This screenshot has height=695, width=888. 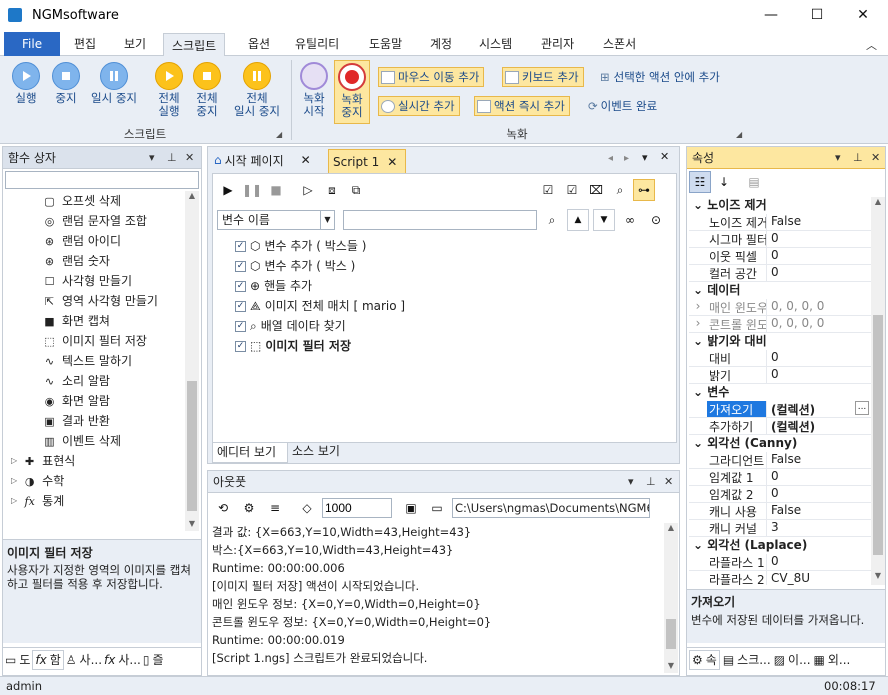 What do you see at coordinates (332, 190) in the screenshot?
I see `step-into-icon: ⧈` at bounding box center [332, 190].